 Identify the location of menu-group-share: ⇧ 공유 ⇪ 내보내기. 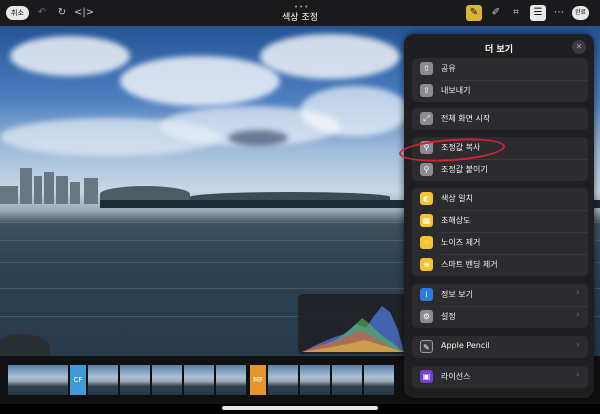
(500, 80).